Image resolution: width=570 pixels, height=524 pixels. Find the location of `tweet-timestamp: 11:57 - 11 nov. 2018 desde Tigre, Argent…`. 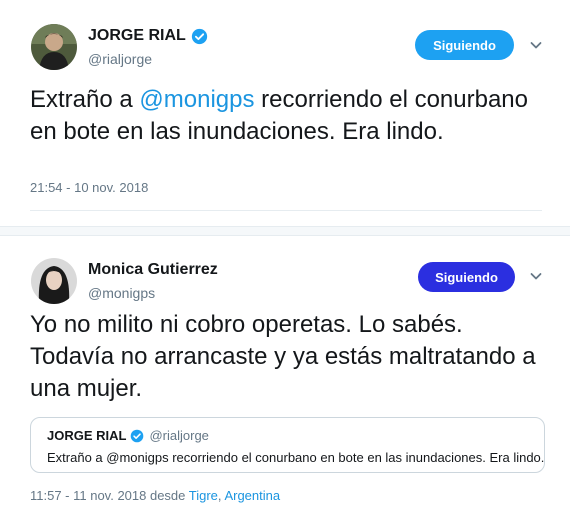

tweet-timestamp: 11:57 - 11 nov. 2018 desde Tigre, Argent… is located at coordinates (155, 495).